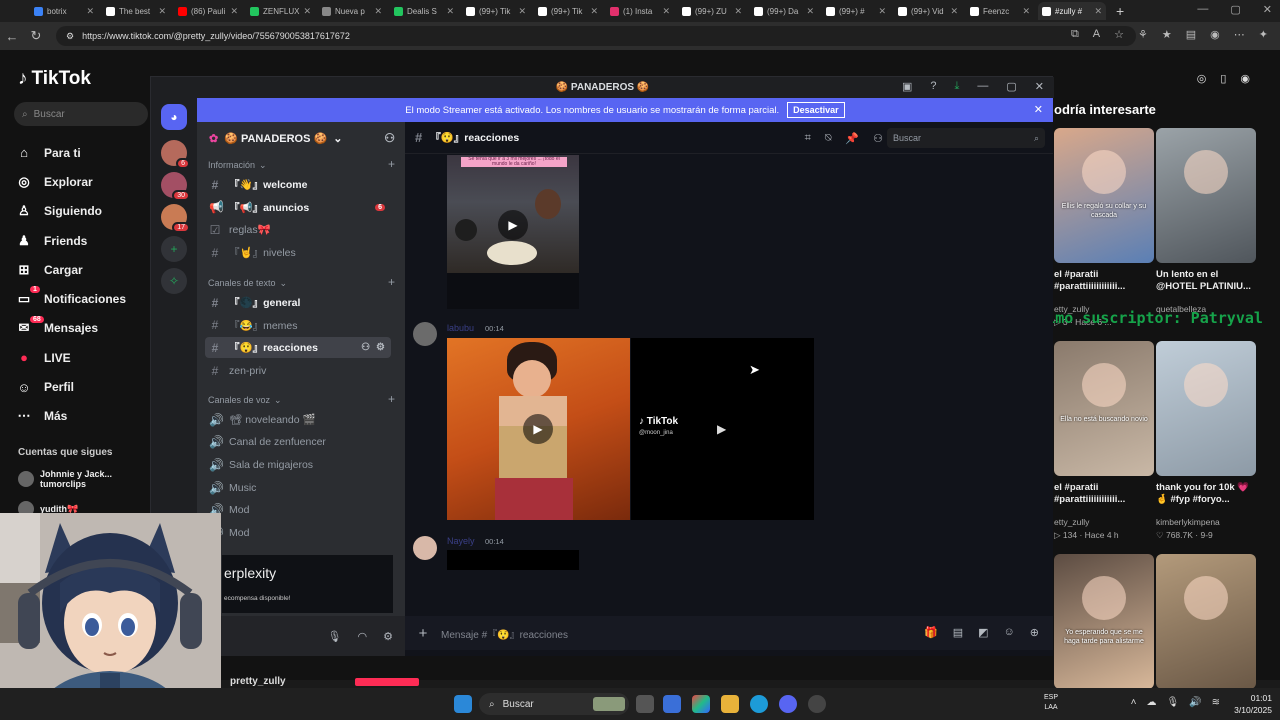  What do you see at coordinates (365, 347) in the screenshot?
I see `add-member-icon: ⚇` at bounding box center [365, 347].